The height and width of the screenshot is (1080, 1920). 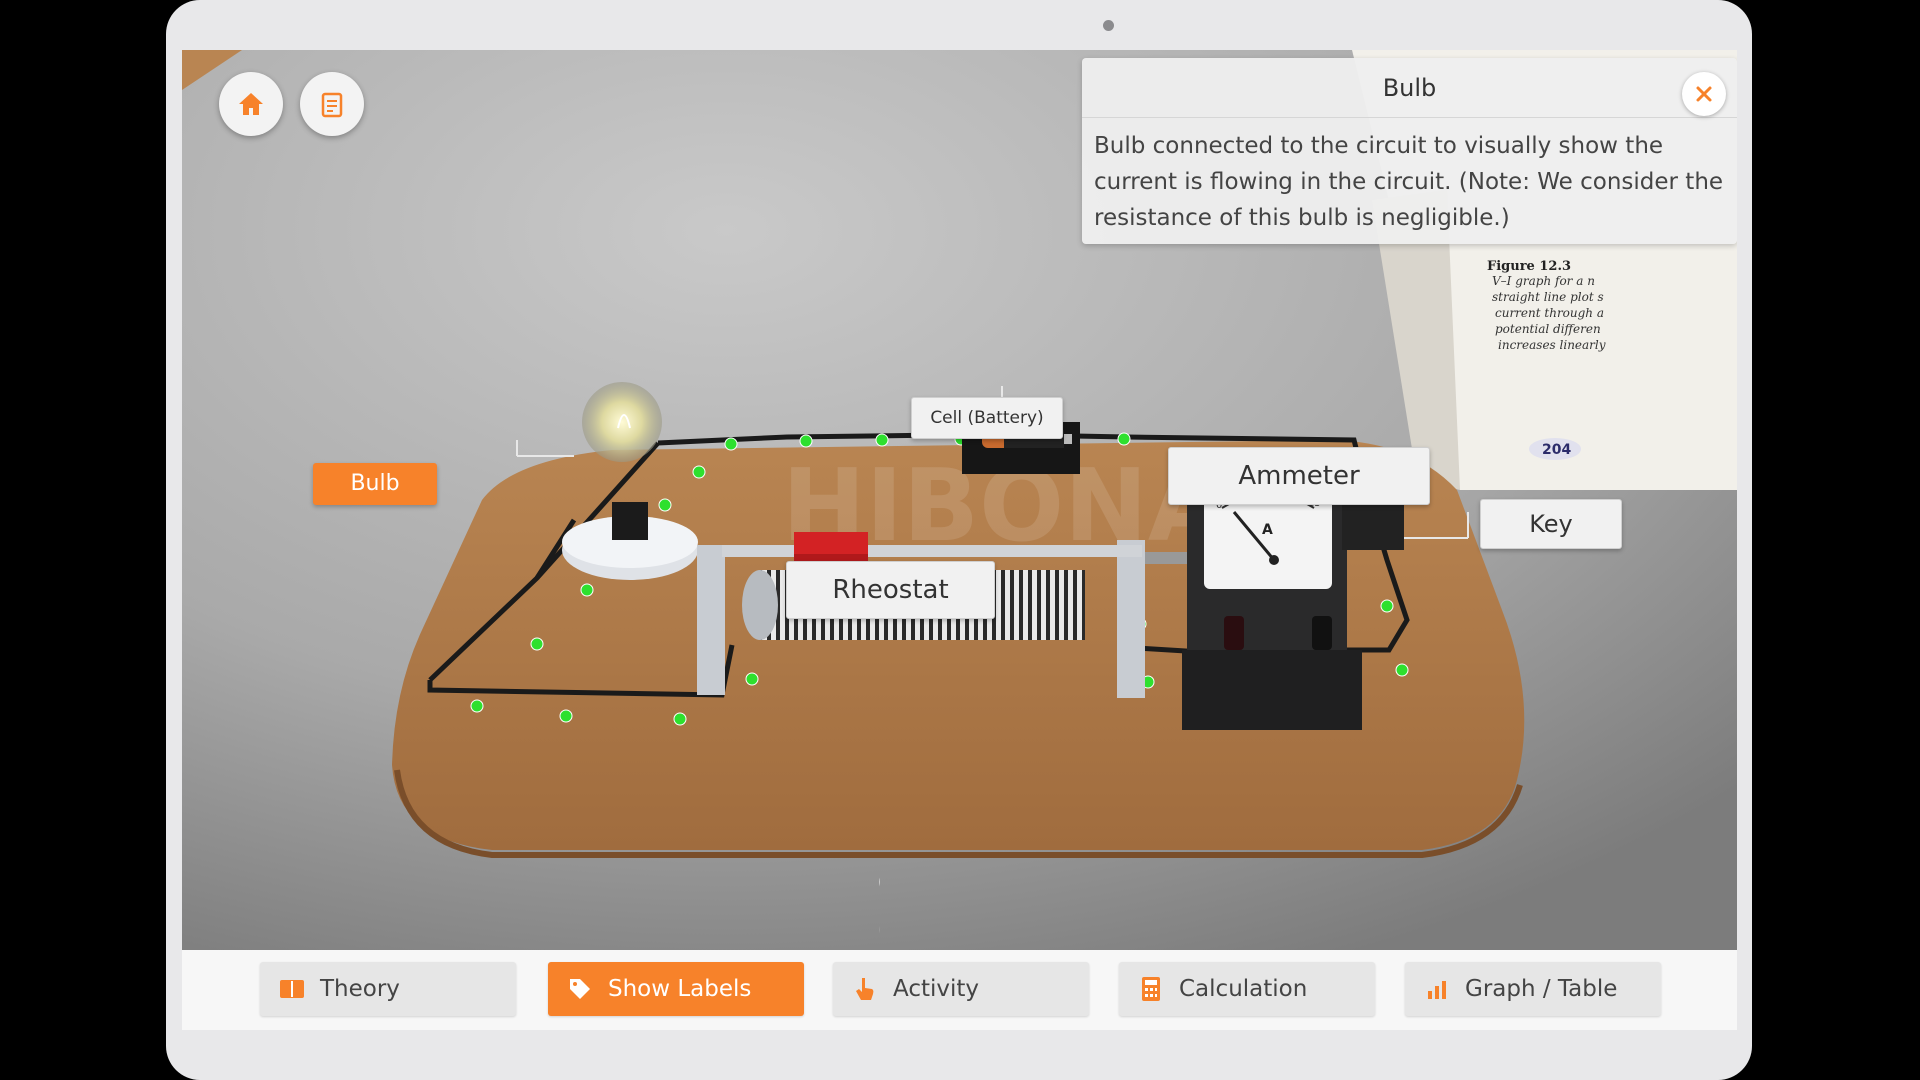 What do you see at coordinates (292, 989) in the screenshot?
I see `book-icon` at bounding box center [292, 989].